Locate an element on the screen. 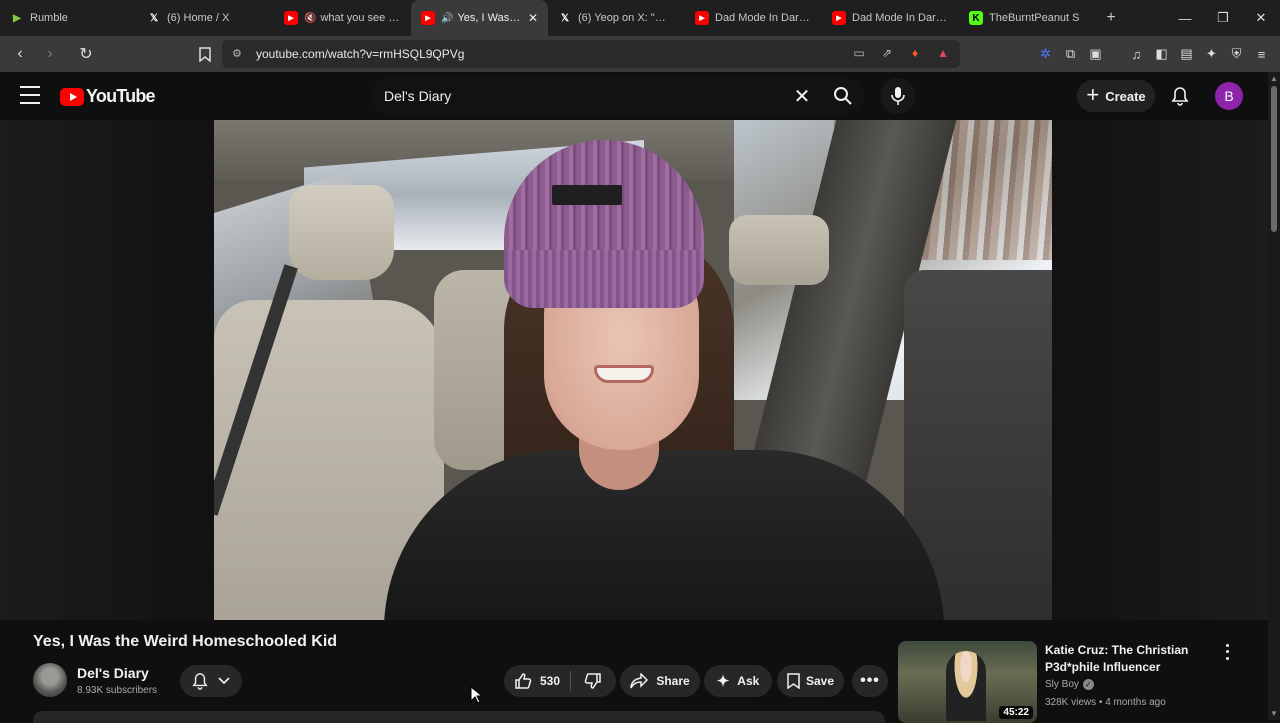 The image size is (1280, 723). recommended-video-meta: 328K views • 4 months ago is located at coordinates (1105, 702).